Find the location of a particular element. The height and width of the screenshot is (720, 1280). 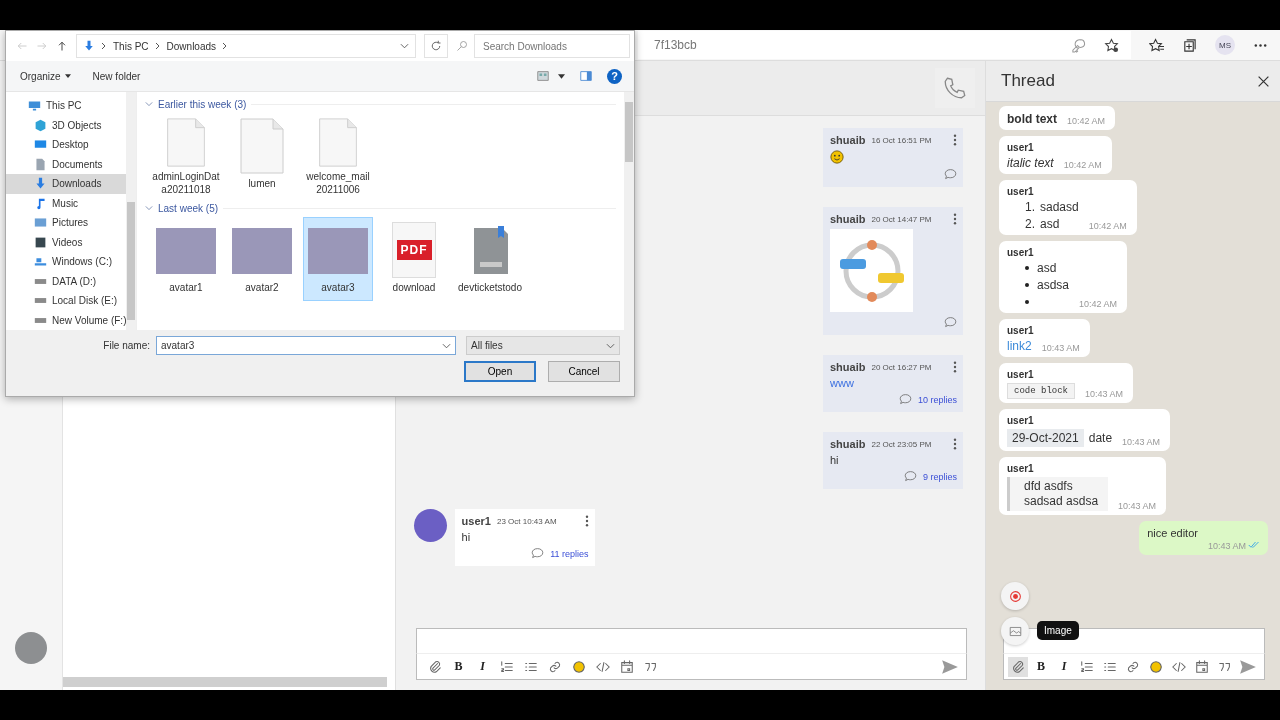

star-plus-icon is located at coordinates (1111, 45).